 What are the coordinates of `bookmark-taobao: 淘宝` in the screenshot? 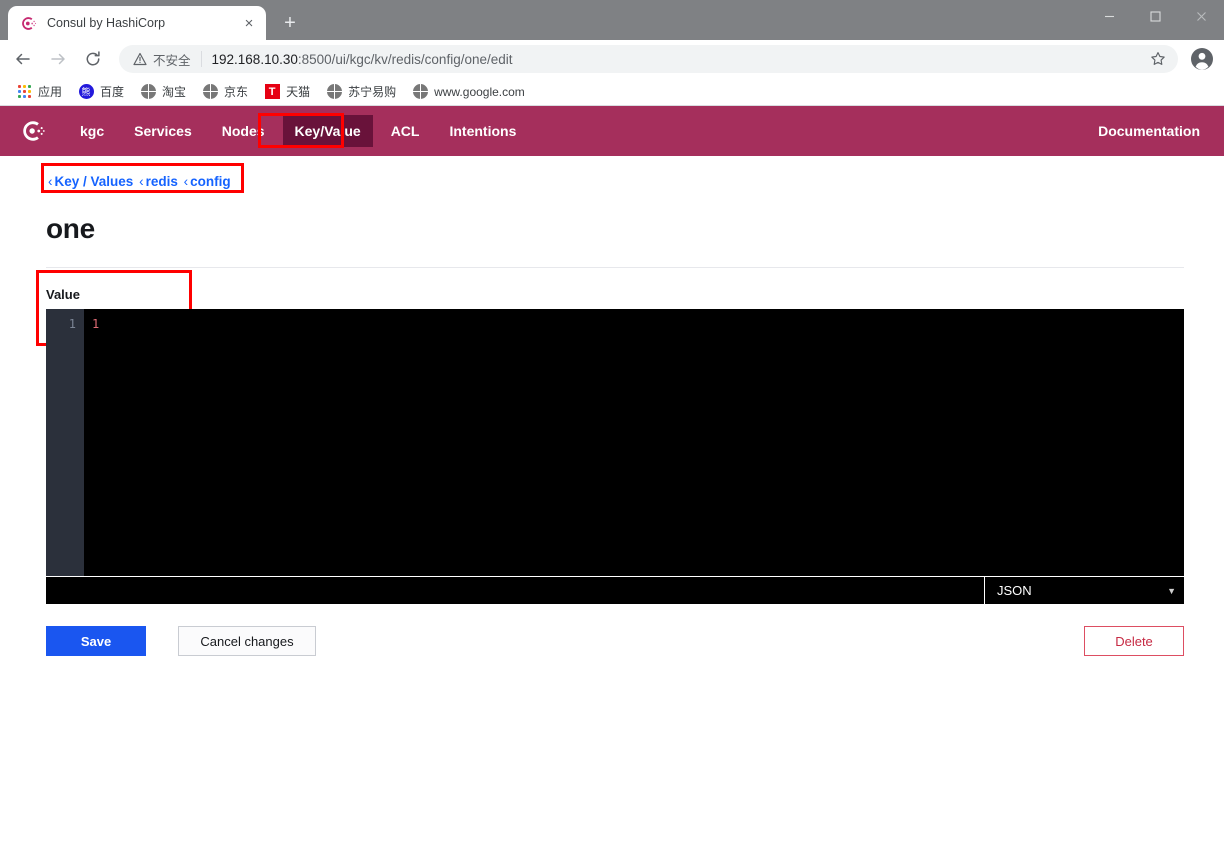 It's located at (163, 92).